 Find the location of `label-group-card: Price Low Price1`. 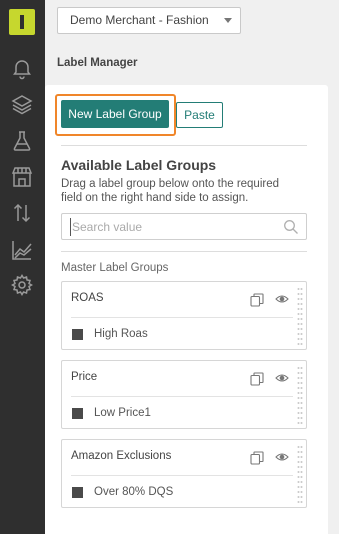

label-group-card: Price Low Price1 is located at coordinates (184, 394).